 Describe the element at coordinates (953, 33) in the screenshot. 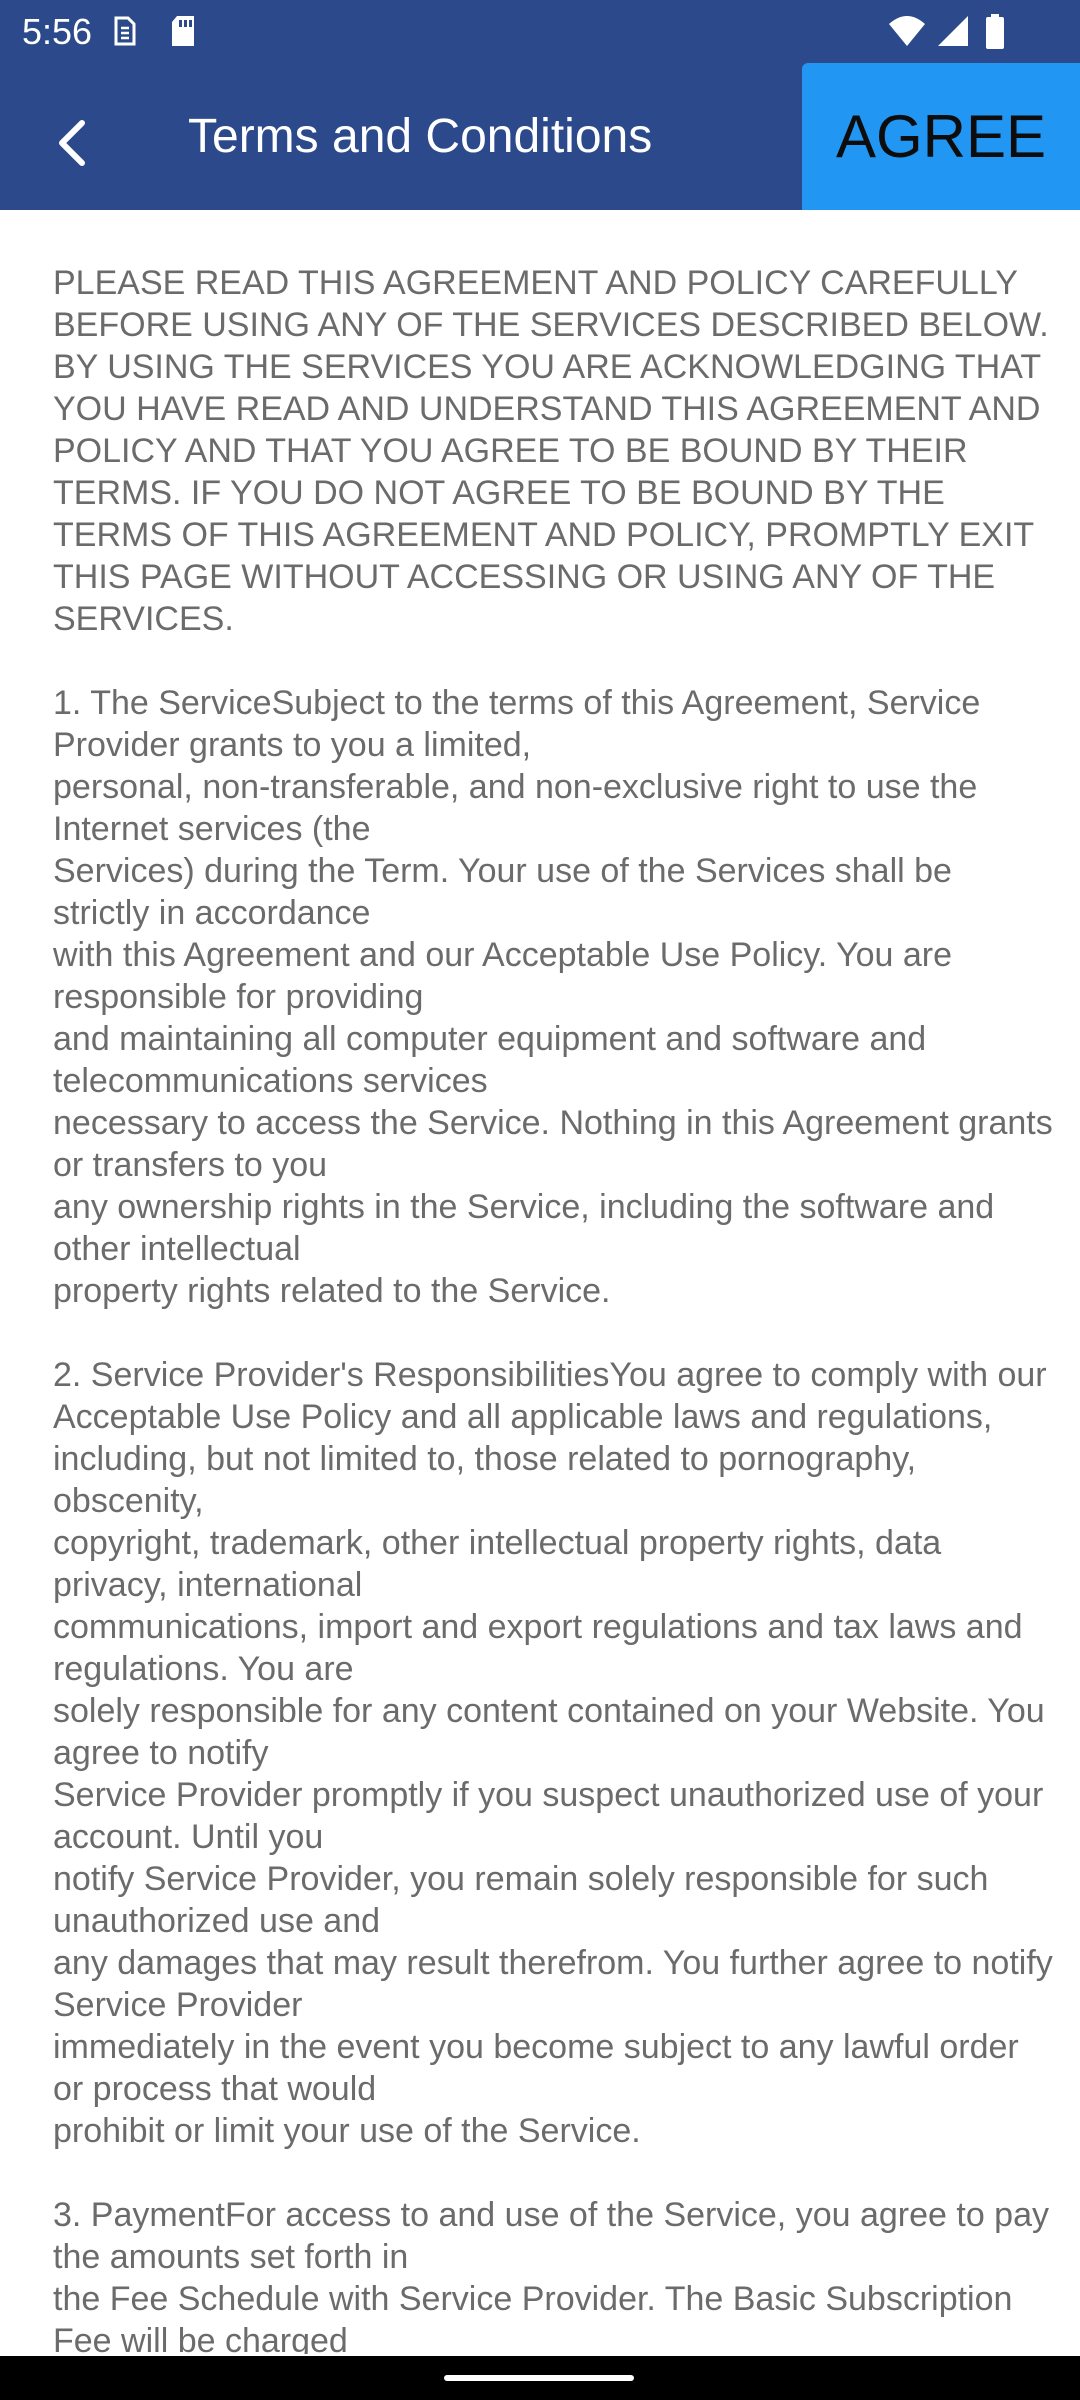

I see `signal-icon` at that location.